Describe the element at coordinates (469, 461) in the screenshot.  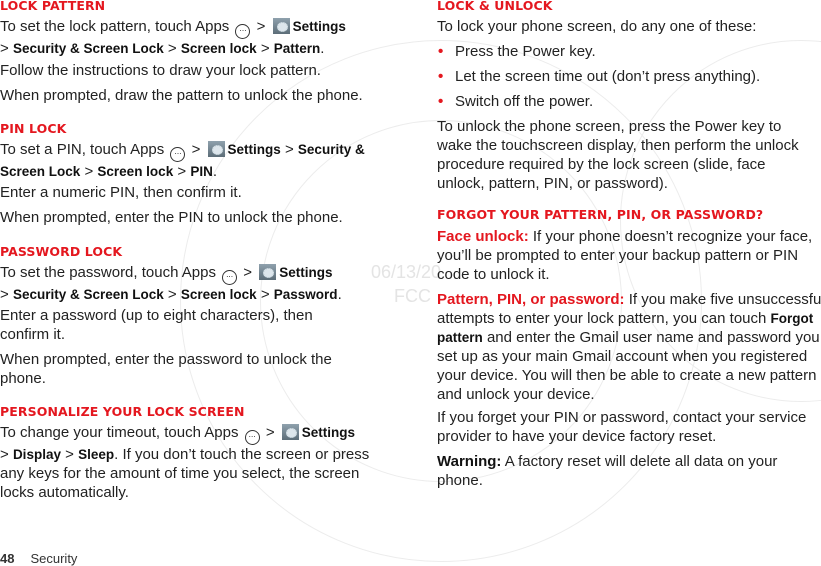
I see `warning-label: Warning:` at that location.